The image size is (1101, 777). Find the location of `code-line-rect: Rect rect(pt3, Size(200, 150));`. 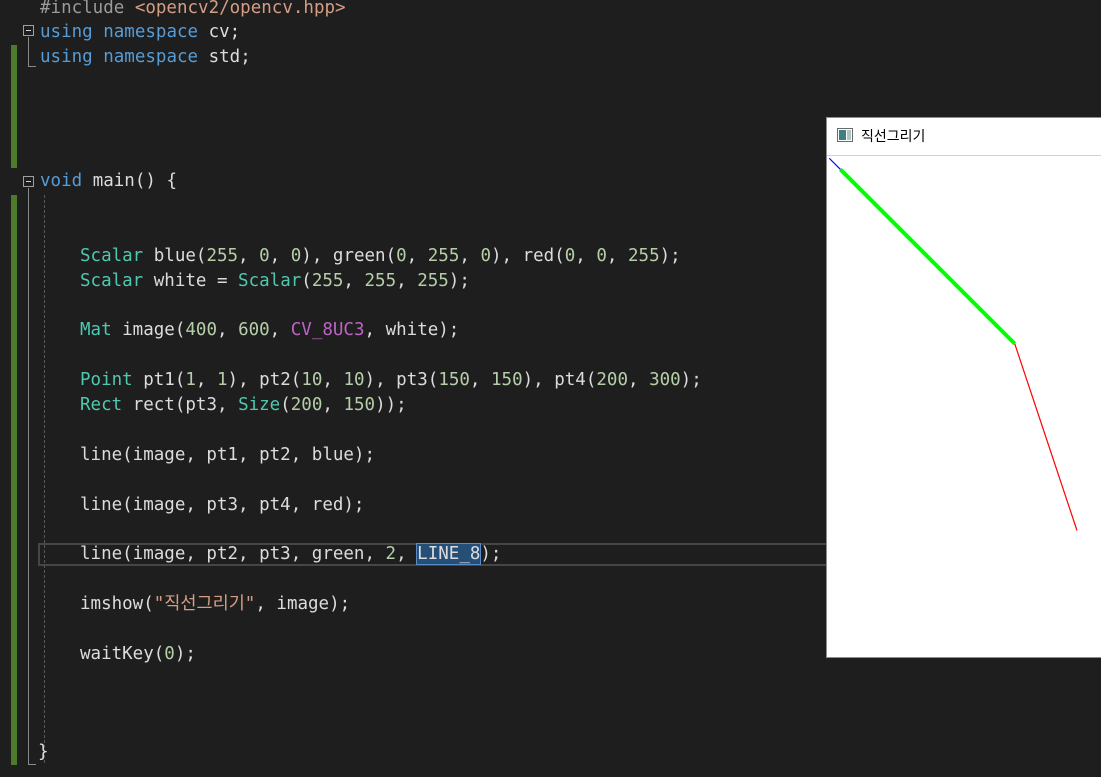

code-line-rect: Rect rect(pt3, Size(200, 150)); is located at coordinates (243, 405).